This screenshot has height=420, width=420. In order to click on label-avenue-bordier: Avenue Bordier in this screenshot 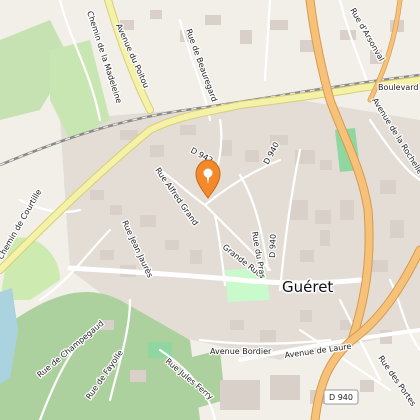, I will do `click(241, 351)`.